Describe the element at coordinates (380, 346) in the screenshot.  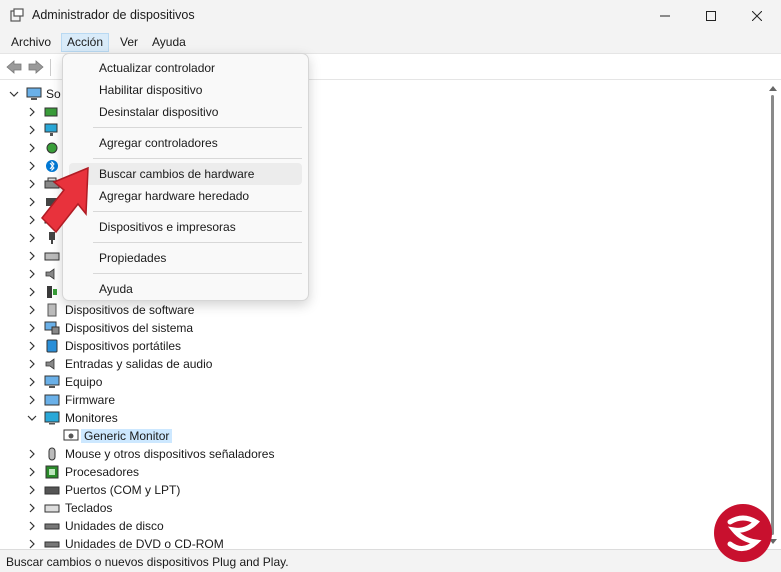
I see `tree-item-portable-devices: Dispositivos portátiles` at that location.